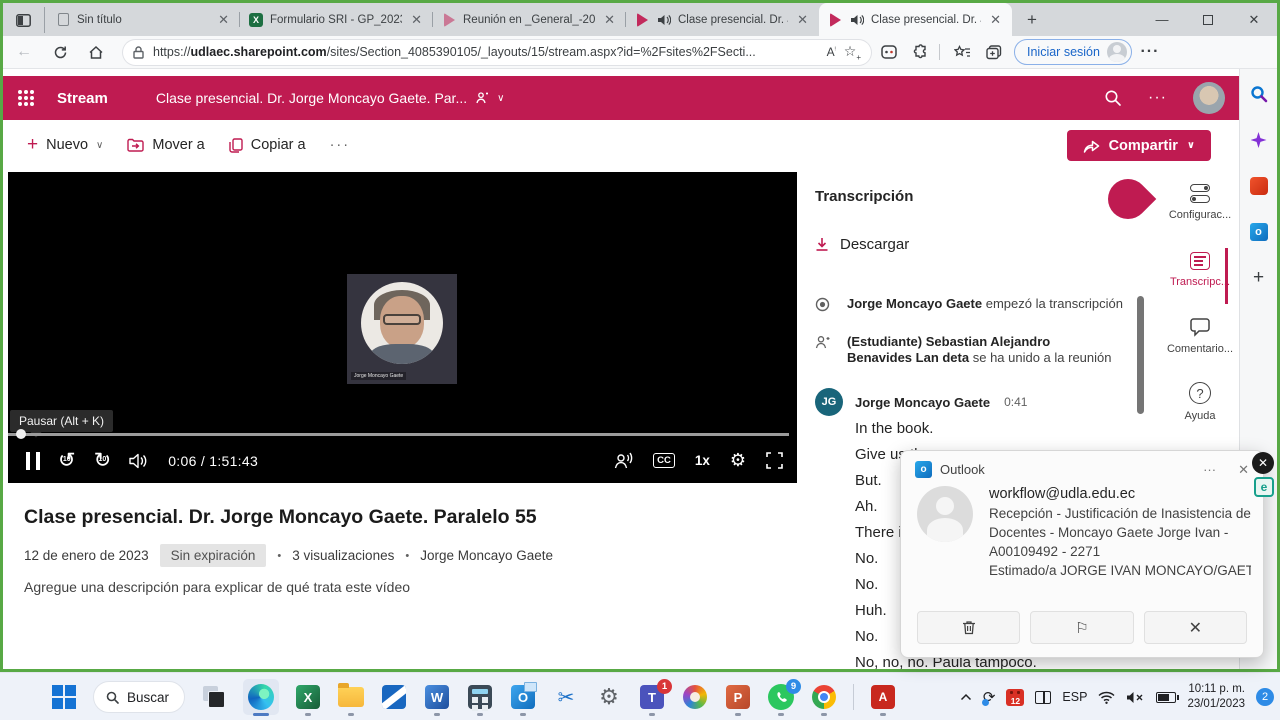 This screenshot has width=1280, height=720. What do you see at coordinates (722, 19) in the screenshot?
I see `tab-clase-presencial-1: Clase presencial. Dr. J ✕` at bounding box center [722, 19].